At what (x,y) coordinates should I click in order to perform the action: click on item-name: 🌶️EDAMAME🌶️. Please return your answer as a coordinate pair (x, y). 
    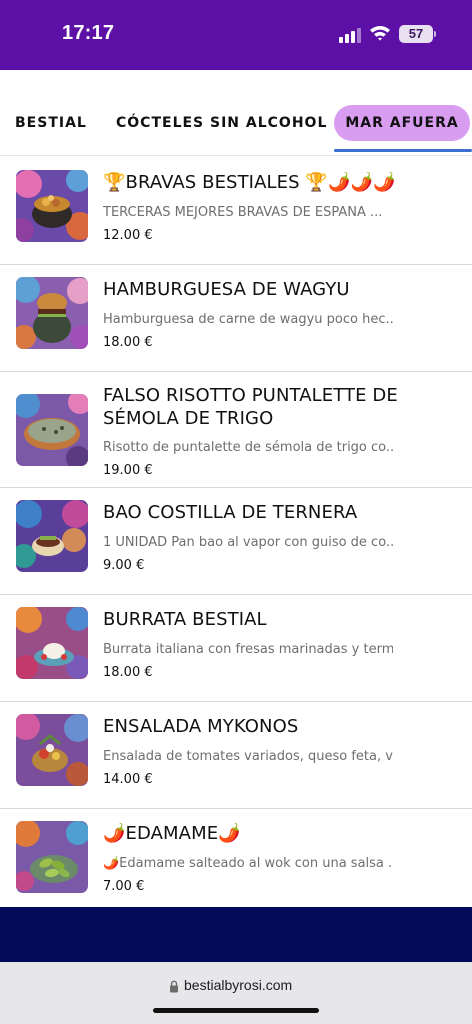
    Looking at the image, I should click on (172, 833).